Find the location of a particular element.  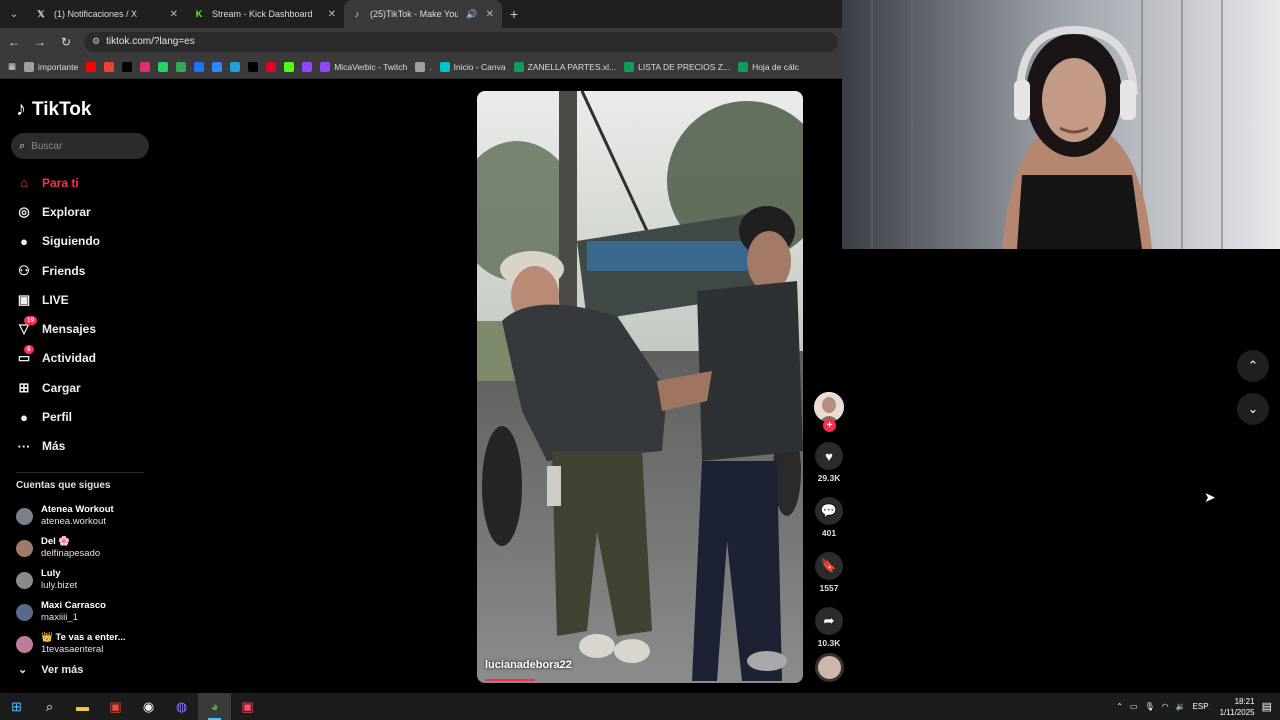

app-red-icon: ▣ is located at coordinates (115, 706).